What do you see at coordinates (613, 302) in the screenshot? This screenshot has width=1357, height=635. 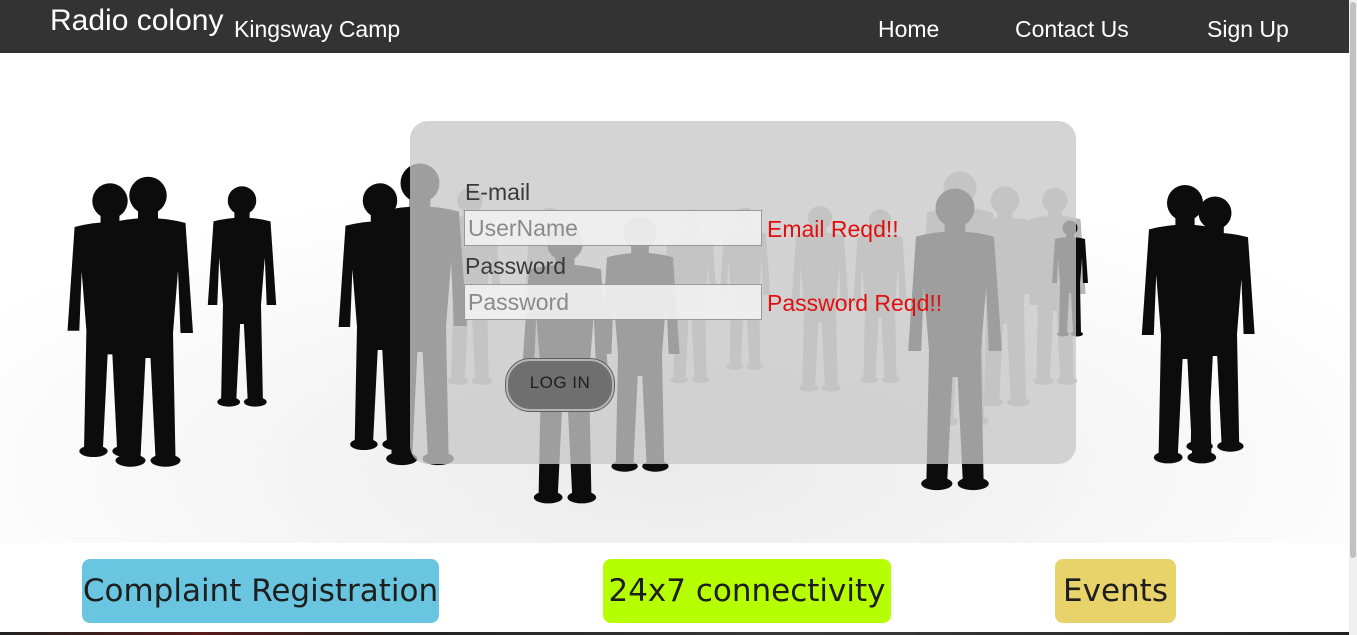 I see `password-field` at bounding box center [613, 302].